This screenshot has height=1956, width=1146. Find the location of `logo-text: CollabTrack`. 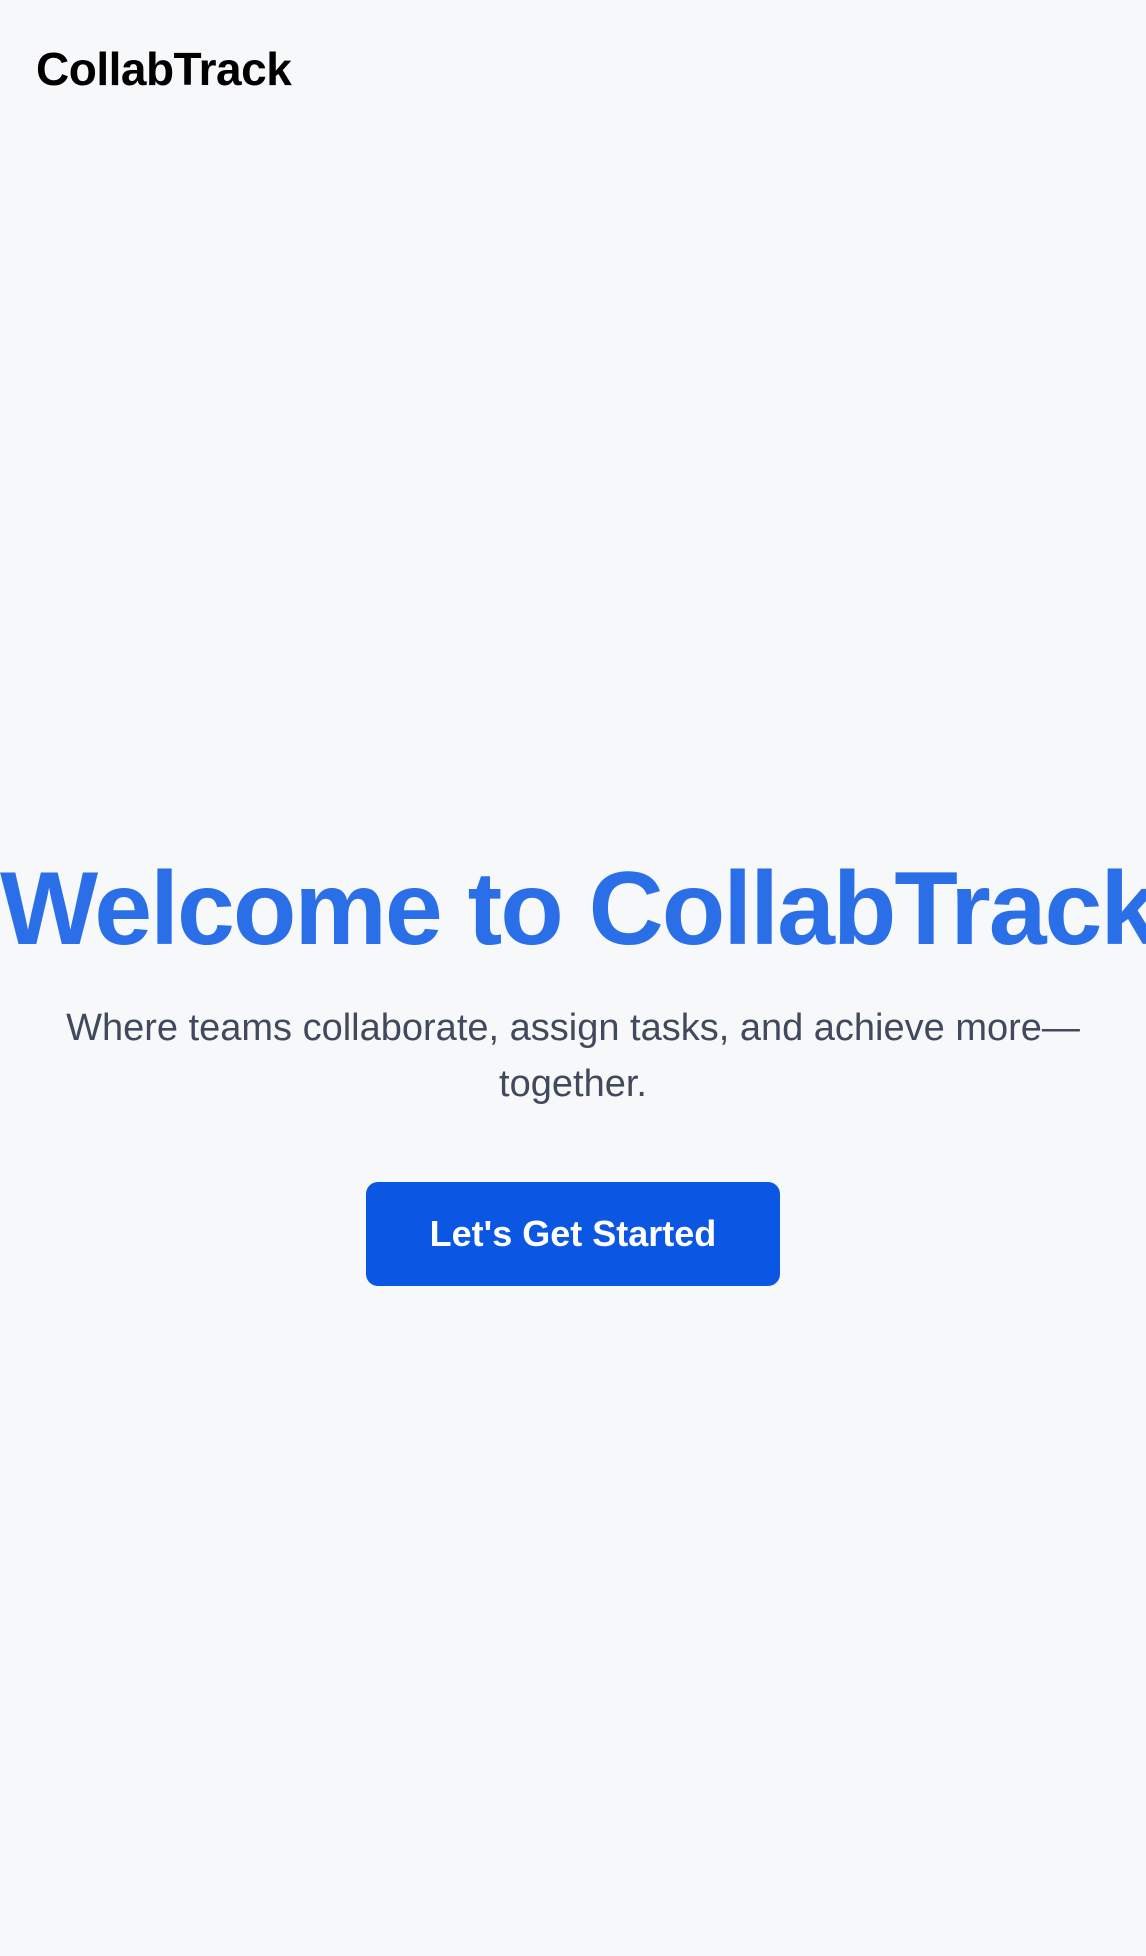

logo-text: CollabTrack is located at coordinates (164, 69).